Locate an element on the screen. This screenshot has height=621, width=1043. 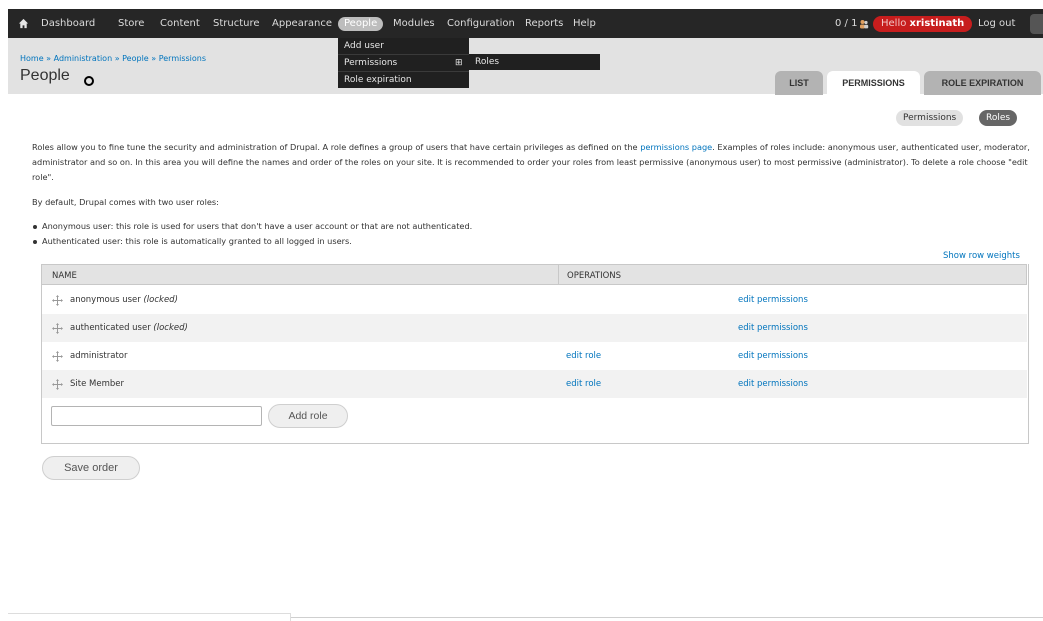
secondary-tab-permissions: Permissions is located at coordinates (930, 118).